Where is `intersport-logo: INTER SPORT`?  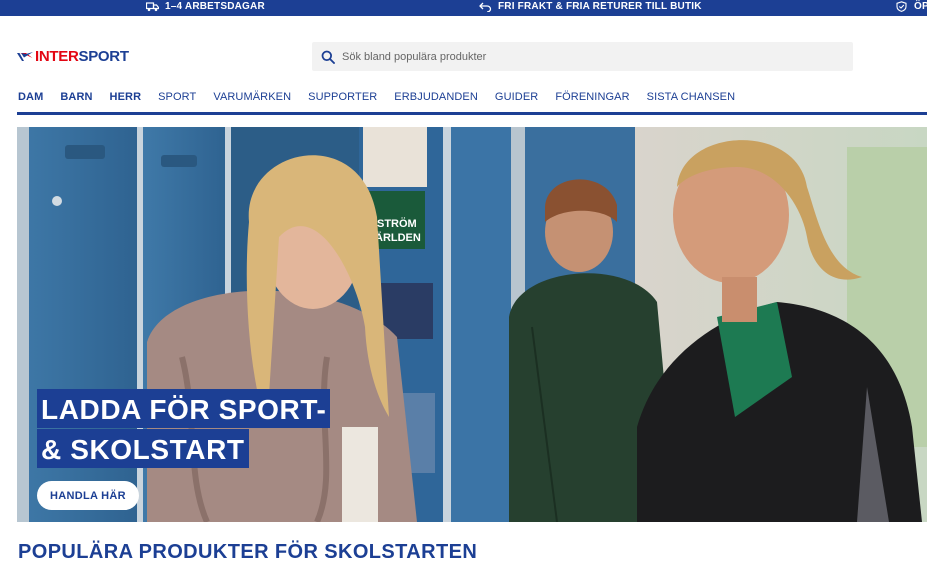 intersport-logo: INTER SPORT is located at coordinates (73, 56).